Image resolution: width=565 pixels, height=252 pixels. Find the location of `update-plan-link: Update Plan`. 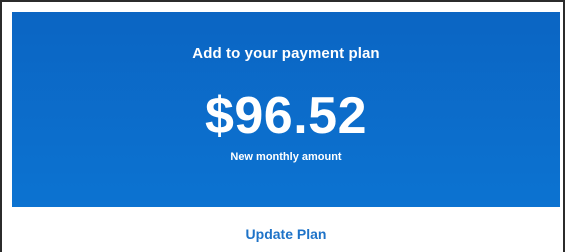

update-plan-link: Update Plan is located at coordinates (286, 234).